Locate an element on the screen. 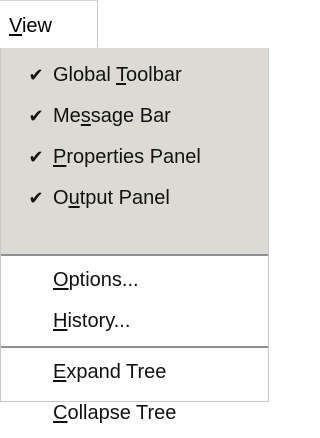 Image resolution: width=320 pixels, height=438 pixels. menu-item-global-toolbar: ✔ Global Toolbar is located at coordinates (134, 75).